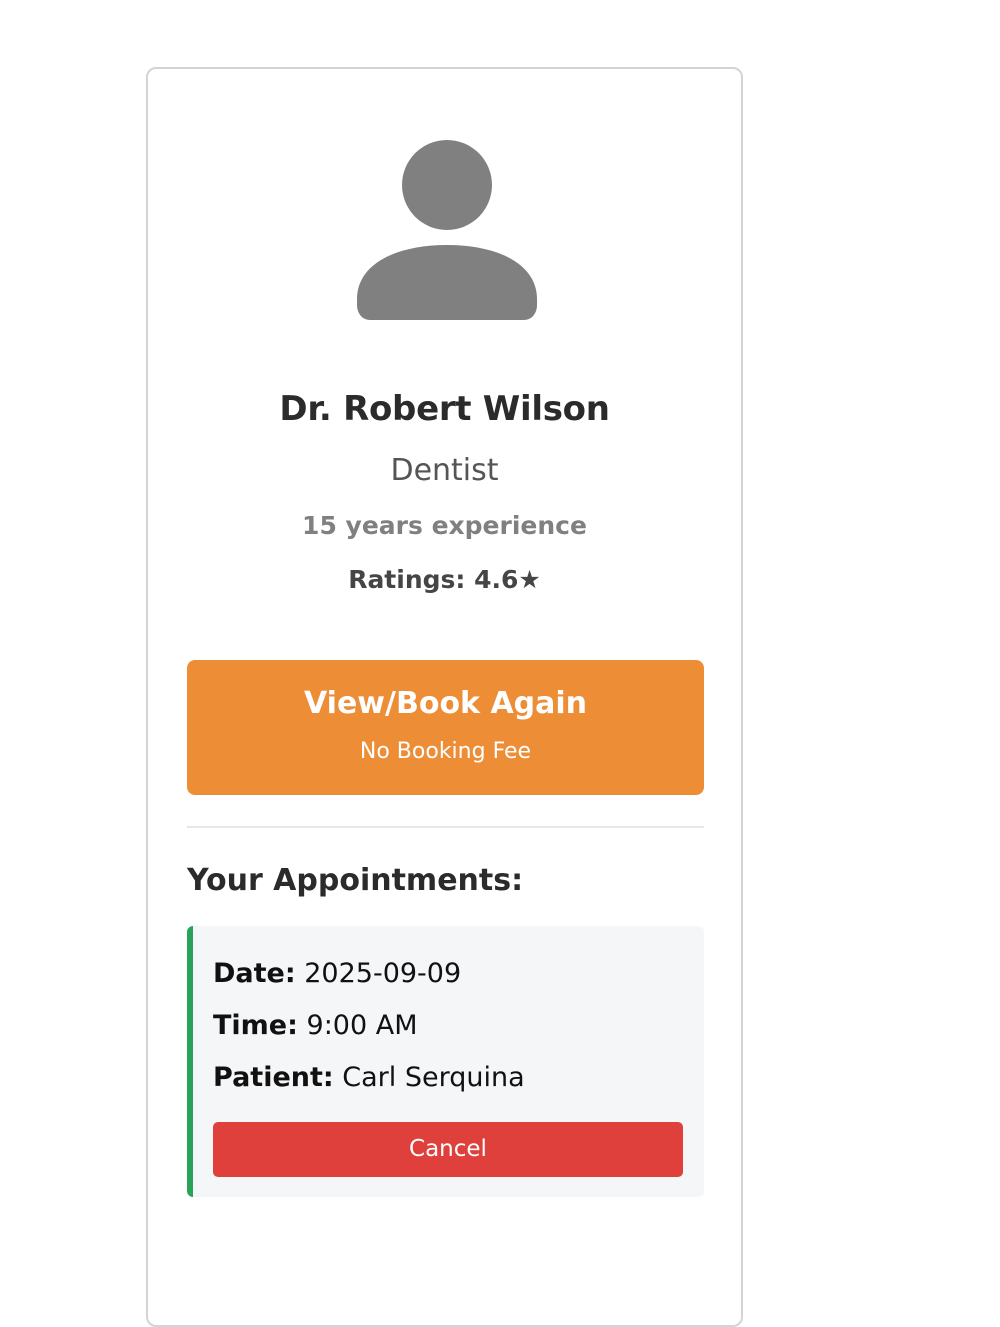 This screenshot has width=1000, height=1327. What do you see at coordinates (445, 827) in the screenshot?
I see `divider` at bounding box center [445, 827].